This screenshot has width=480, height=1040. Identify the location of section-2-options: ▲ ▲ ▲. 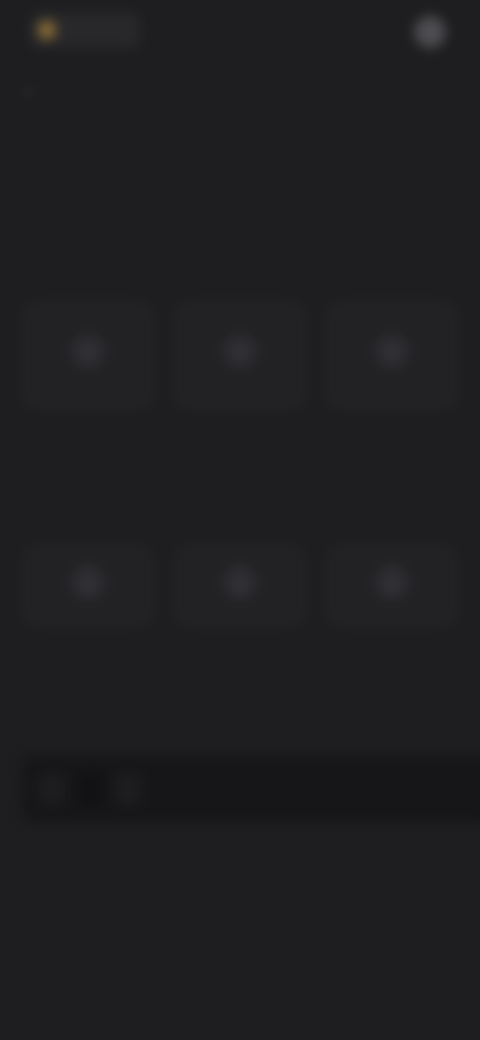
(240, 586).